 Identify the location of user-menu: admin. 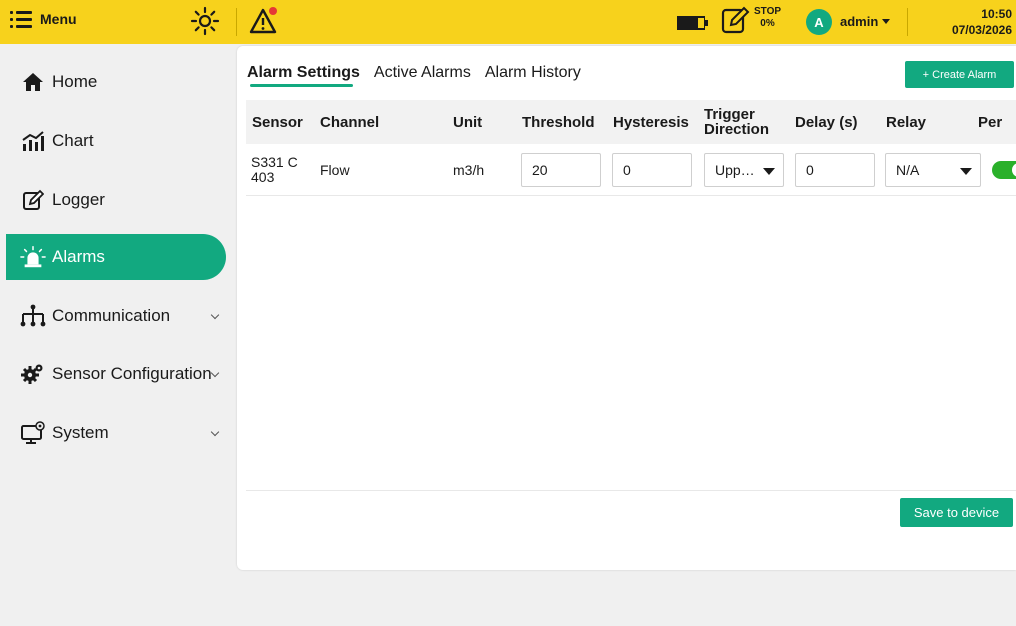
(865, 21).